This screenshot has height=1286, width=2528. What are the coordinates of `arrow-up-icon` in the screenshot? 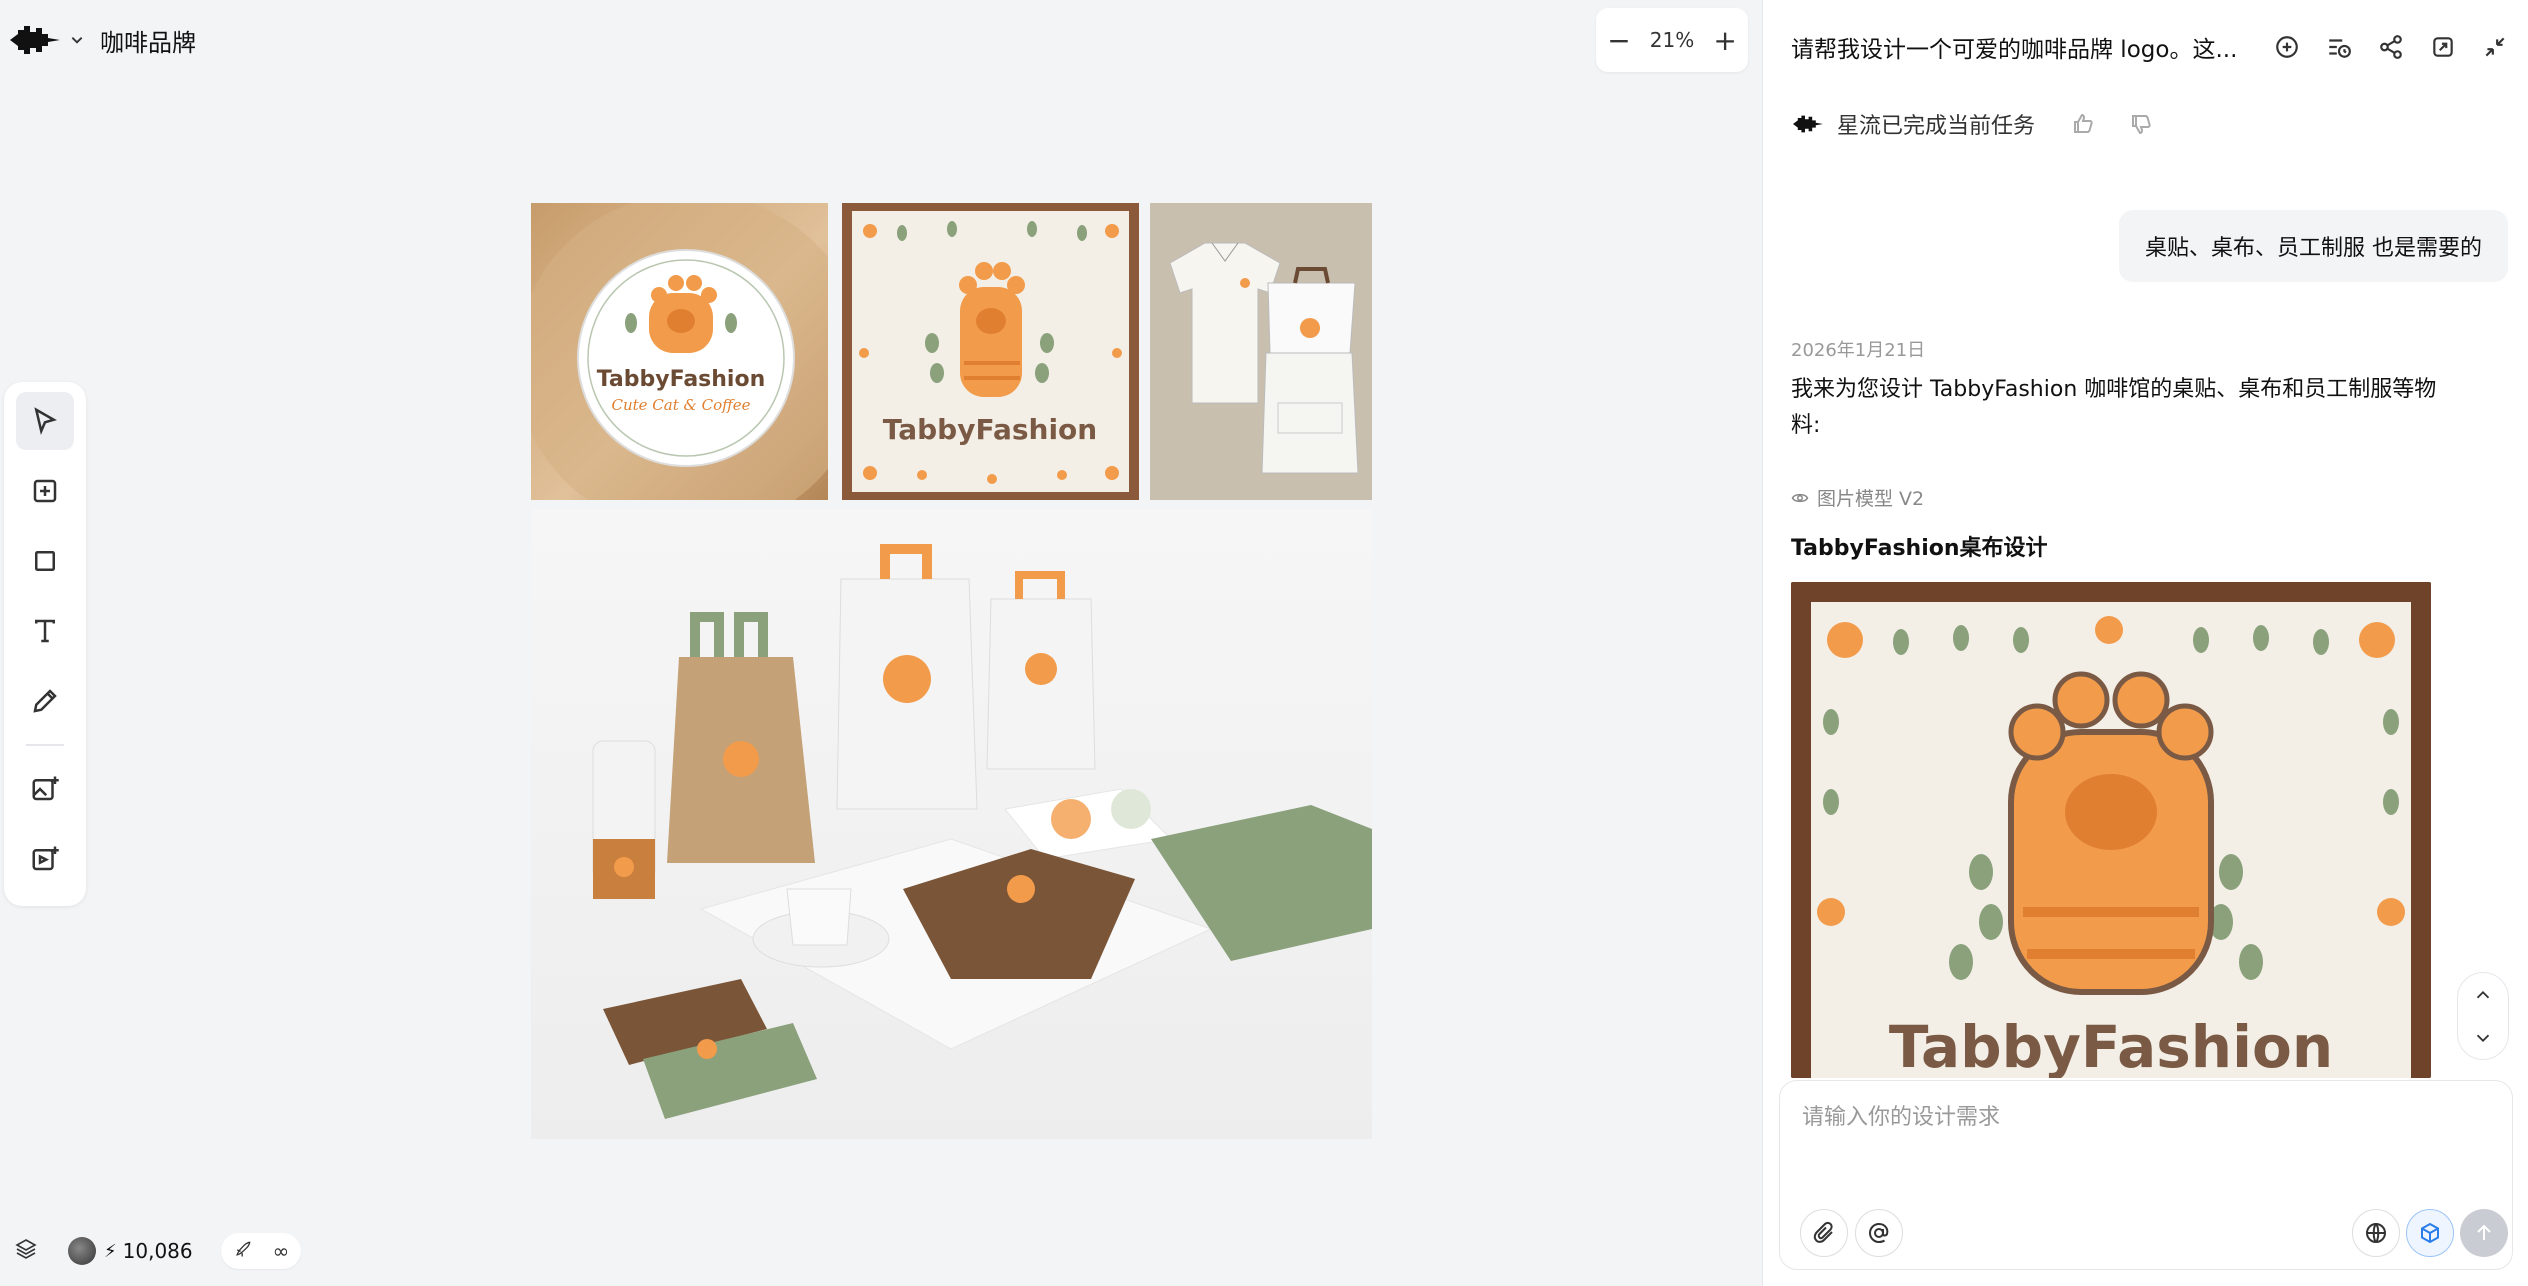 It's located at (2484, 1232).